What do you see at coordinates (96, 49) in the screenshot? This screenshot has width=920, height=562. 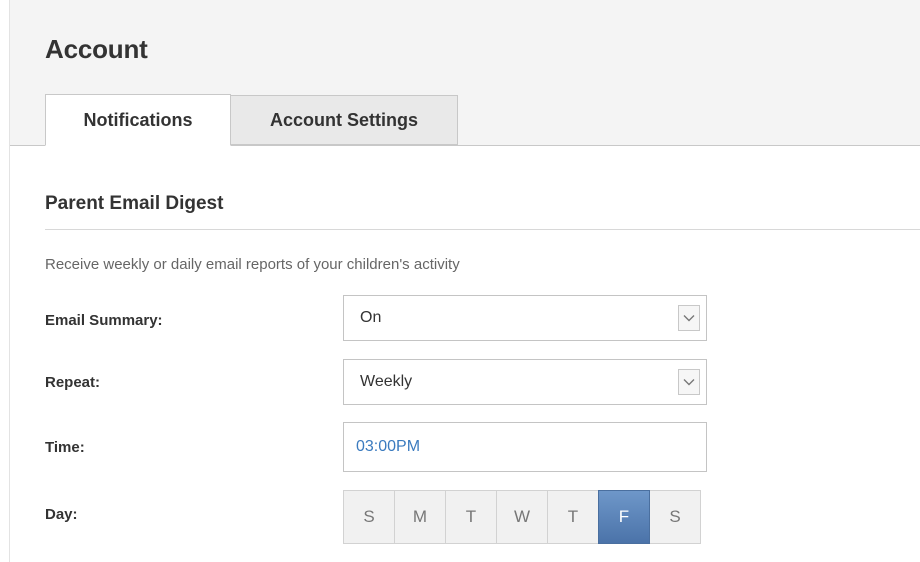 I see `page-title: Account` at bounding box center [96, 49].